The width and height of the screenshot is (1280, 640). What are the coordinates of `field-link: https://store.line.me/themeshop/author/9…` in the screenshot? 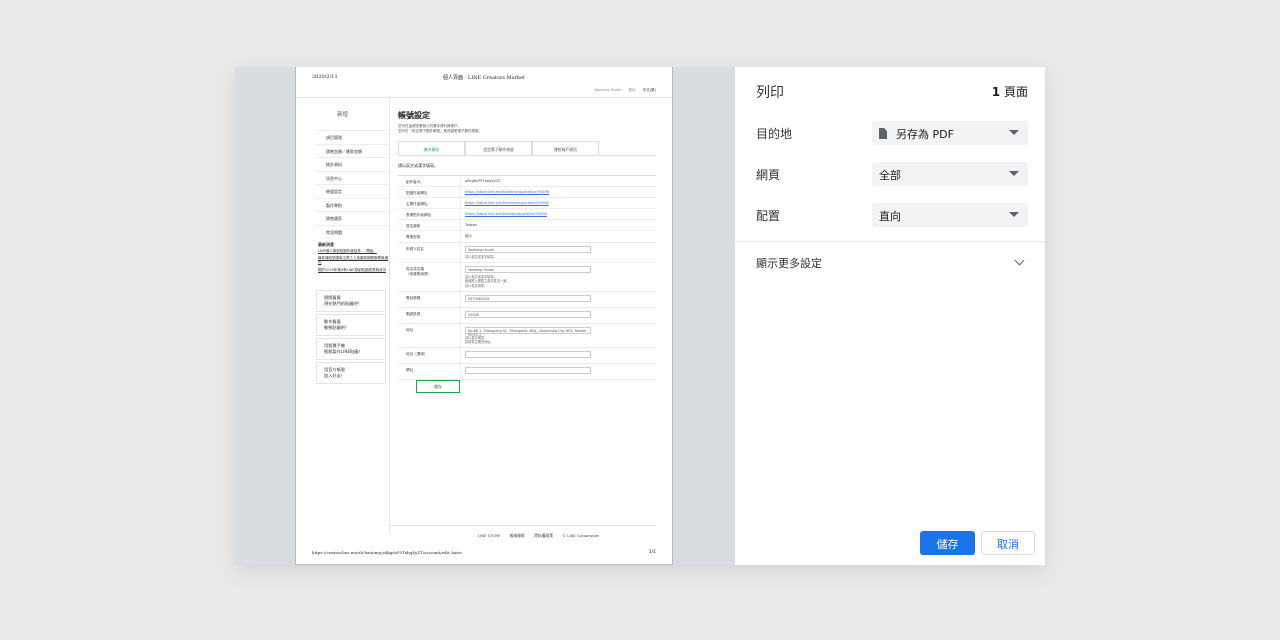 It's located at (507, 203).